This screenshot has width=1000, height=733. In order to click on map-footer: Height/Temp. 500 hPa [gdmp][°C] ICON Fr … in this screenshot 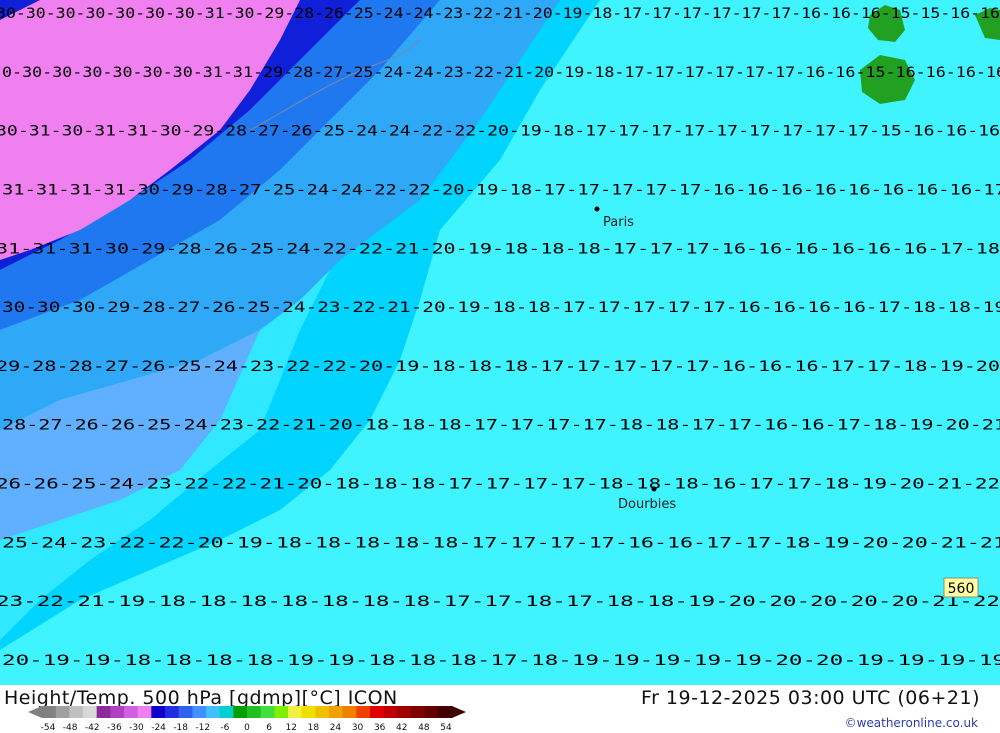, I will do `click(500, 709)`.